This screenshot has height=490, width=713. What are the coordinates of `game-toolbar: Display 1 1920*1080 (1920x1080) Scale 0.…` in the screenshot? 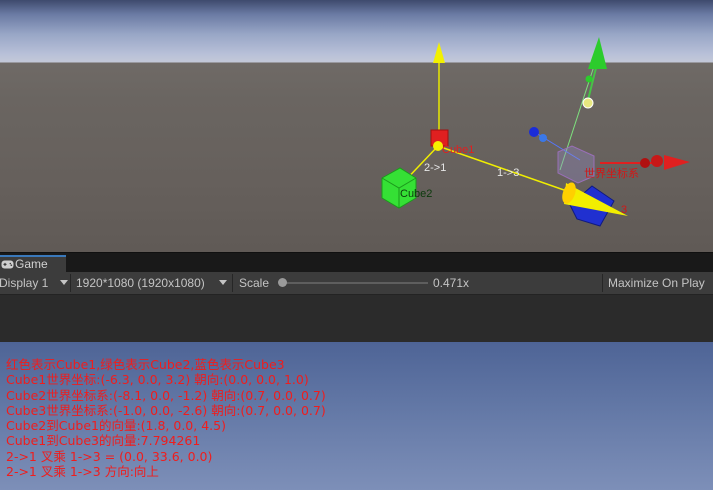 It's located at (356, 283).